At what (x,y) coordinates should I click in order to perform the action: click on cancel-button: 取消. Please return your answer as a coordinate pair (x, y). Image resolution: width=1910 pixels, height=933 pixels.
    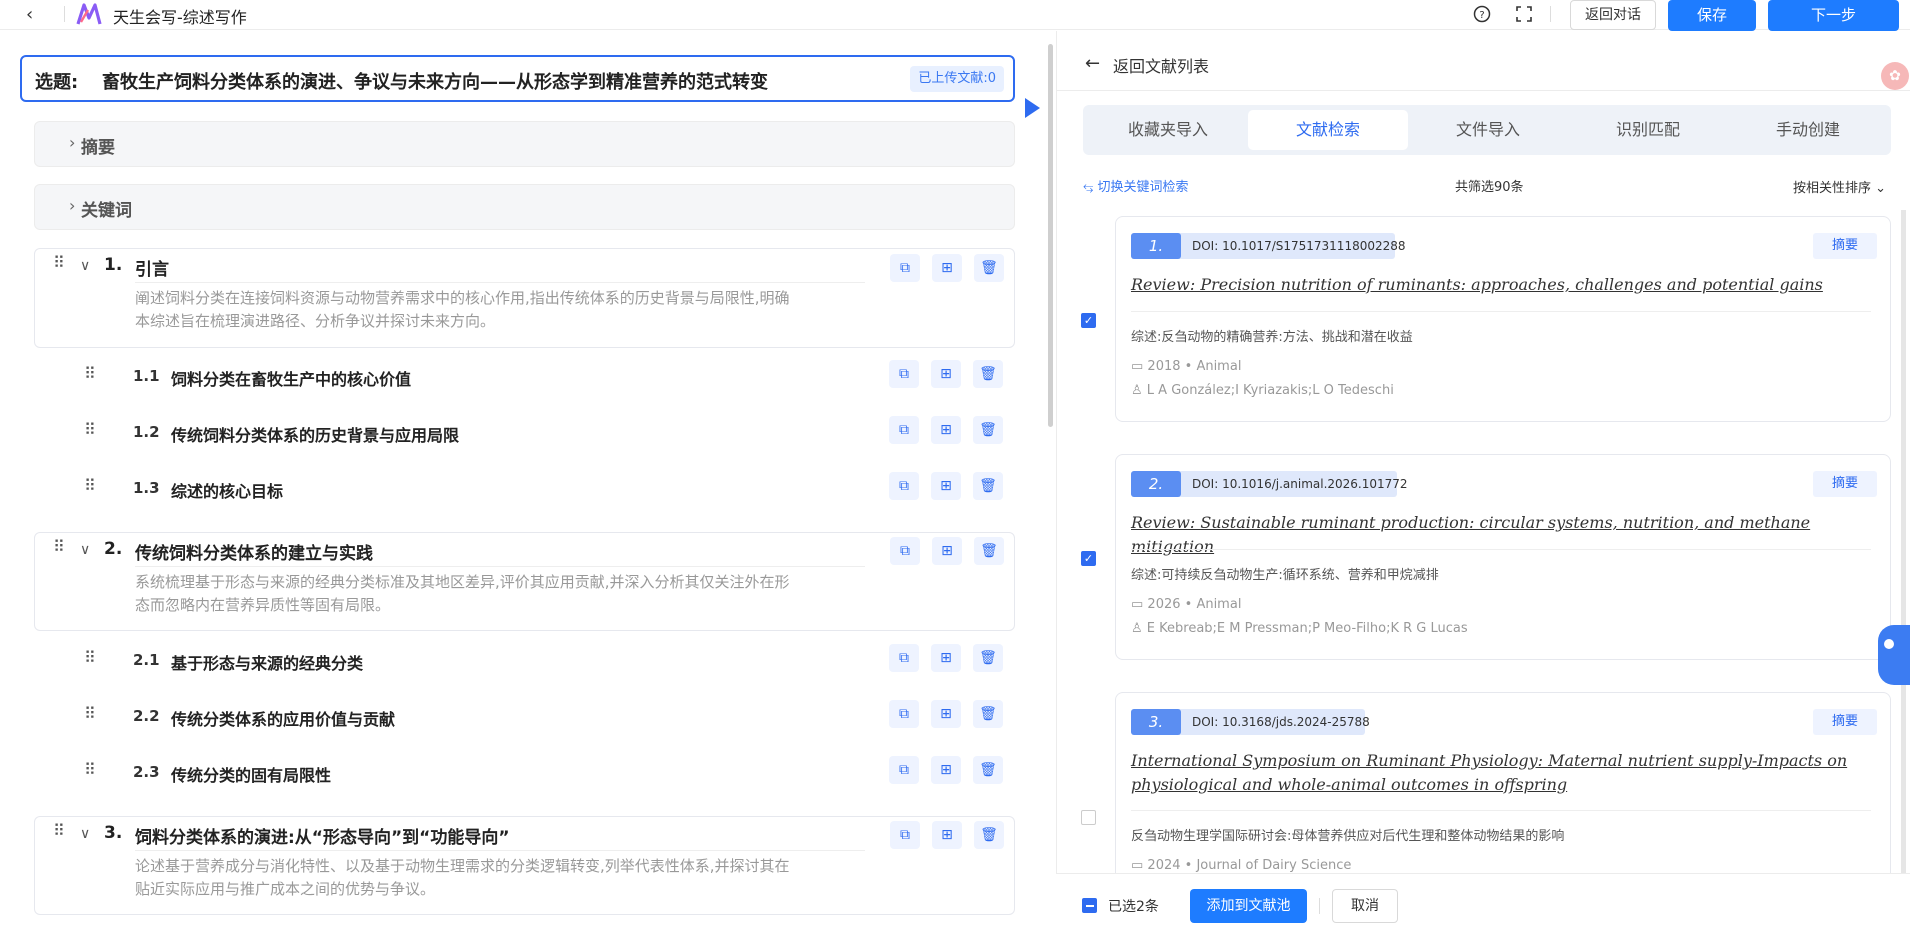
    Looking at the image, I should click on (1365, 906).